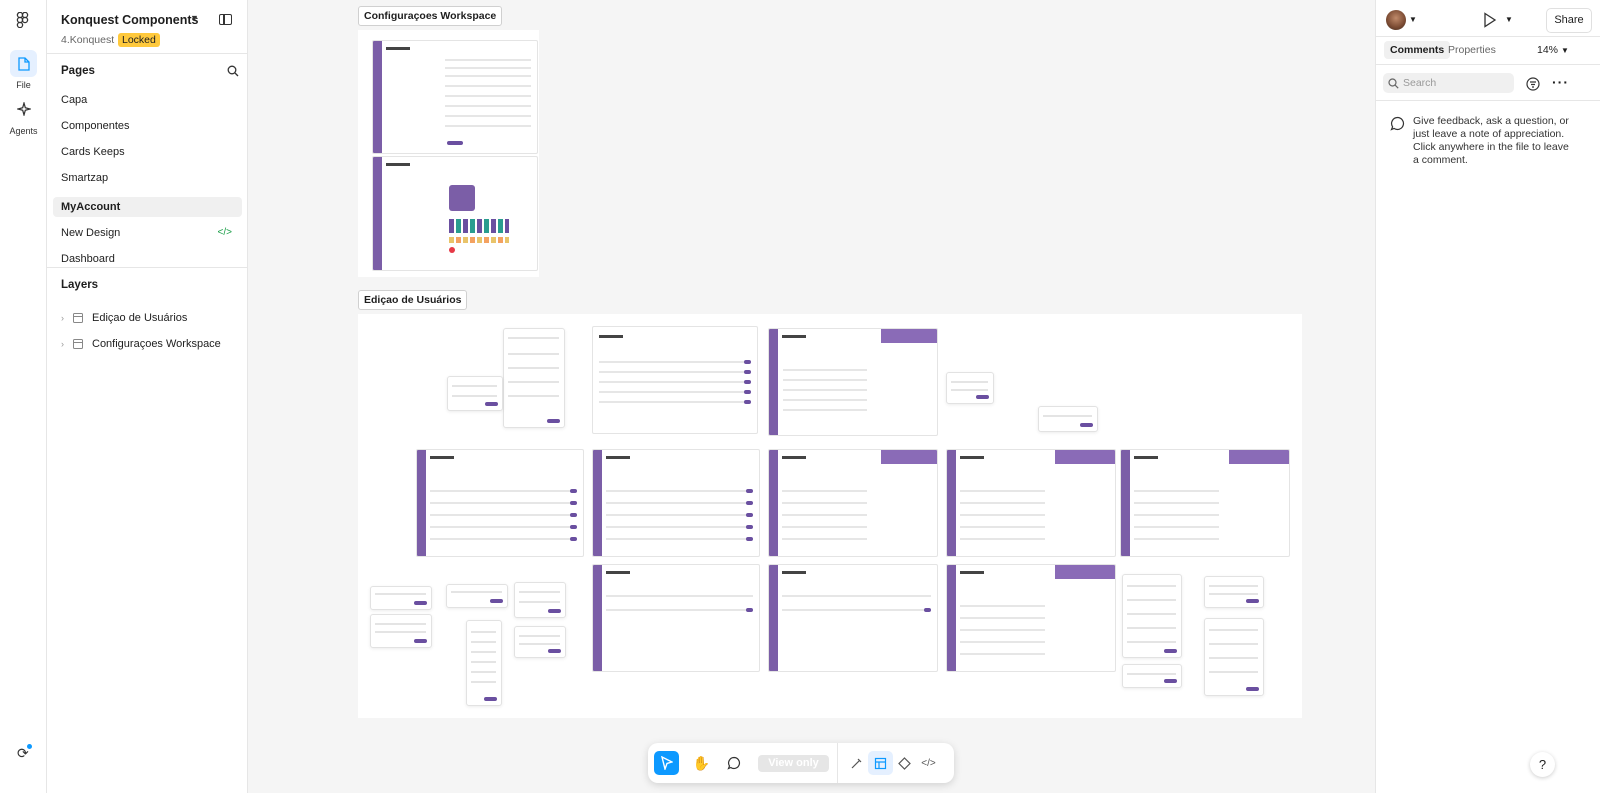  What do you see at coordinates (130, 20) in the screenshot?
I see `project-title: Konquest Components` at bounding box center [130, 20].